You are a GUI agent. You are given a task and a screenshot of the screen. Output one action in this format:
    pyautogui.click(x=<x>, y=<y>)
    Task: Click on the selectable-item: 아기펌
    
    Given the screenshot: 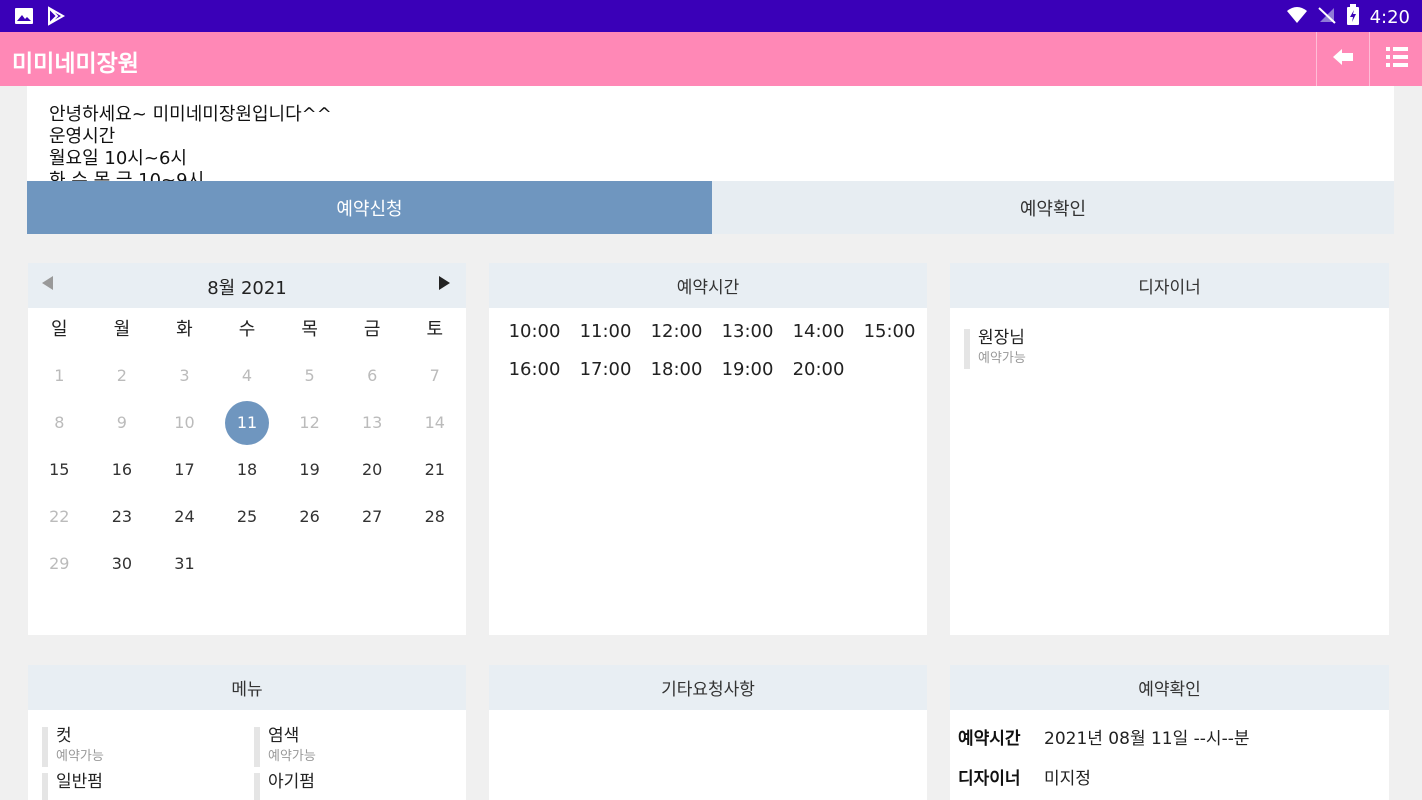 What is the action you would take?
    pyautogui.click(x=354, y=785)
    